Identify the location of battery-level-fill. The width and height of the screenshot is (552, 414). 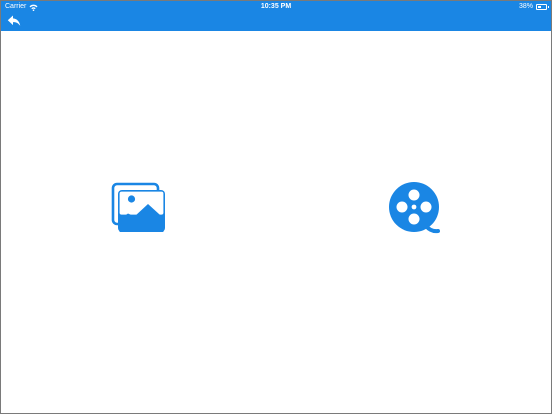
(539, 7).